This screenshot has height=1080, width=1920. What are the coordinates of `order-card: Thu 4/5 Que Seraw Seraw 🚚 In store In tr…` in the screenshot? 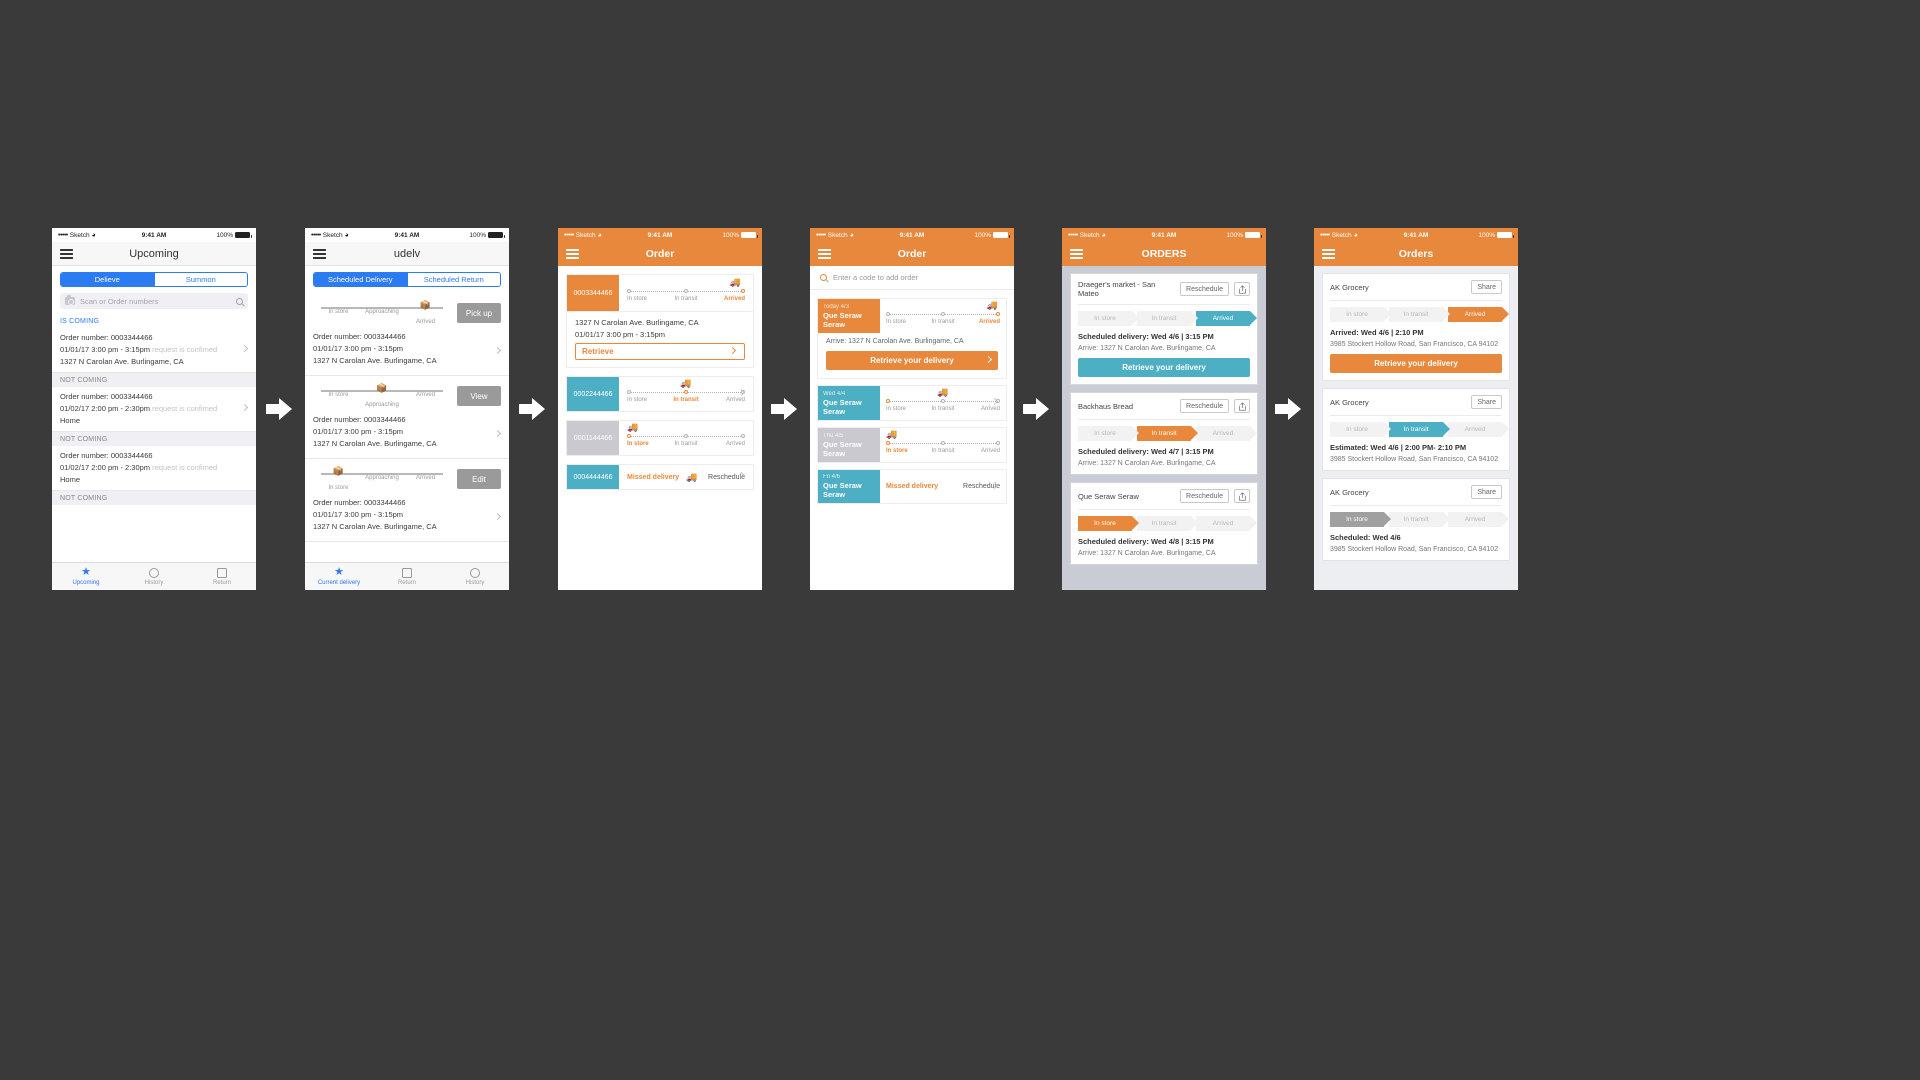 It's located at (912, 445).